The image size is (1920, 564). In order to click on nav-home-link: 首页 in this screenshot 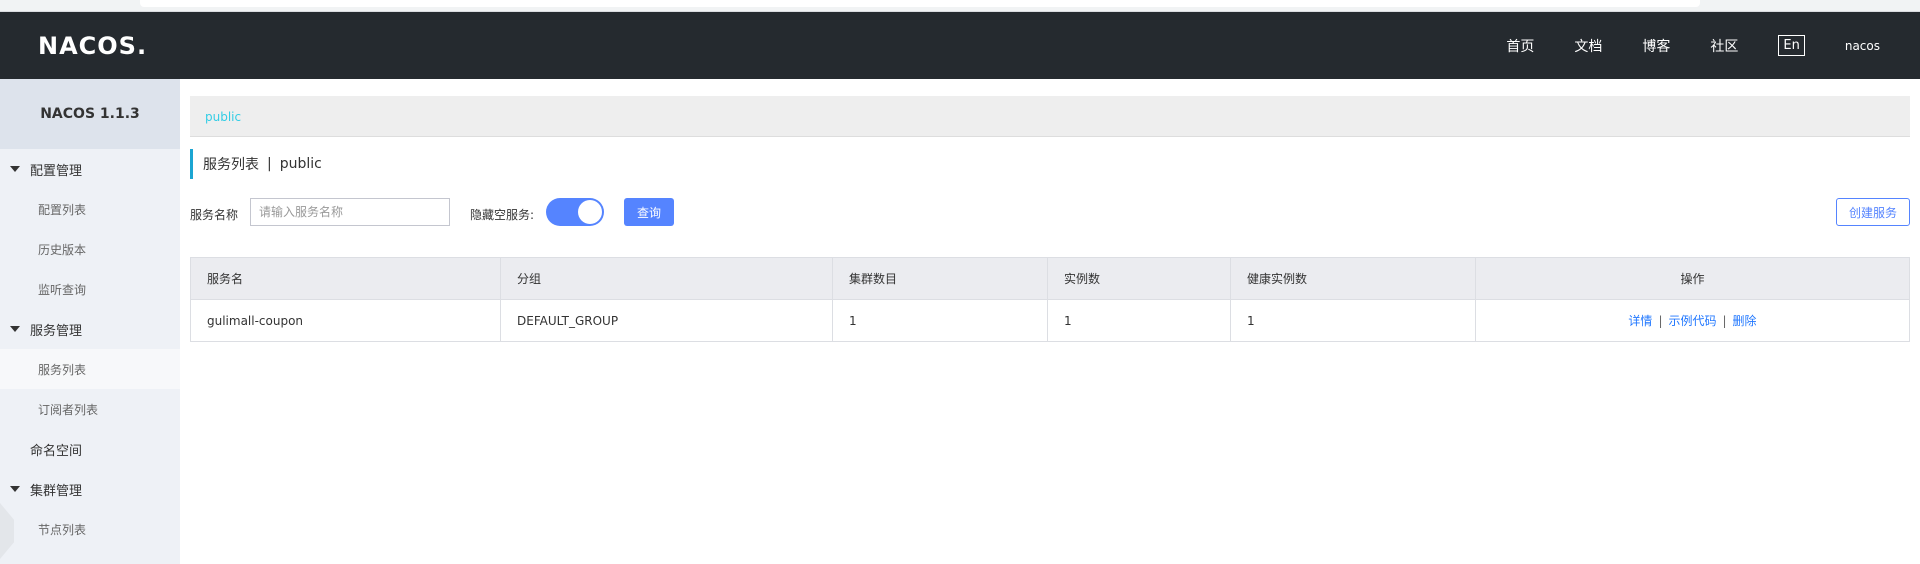, I will do `click(1520, 46)`.